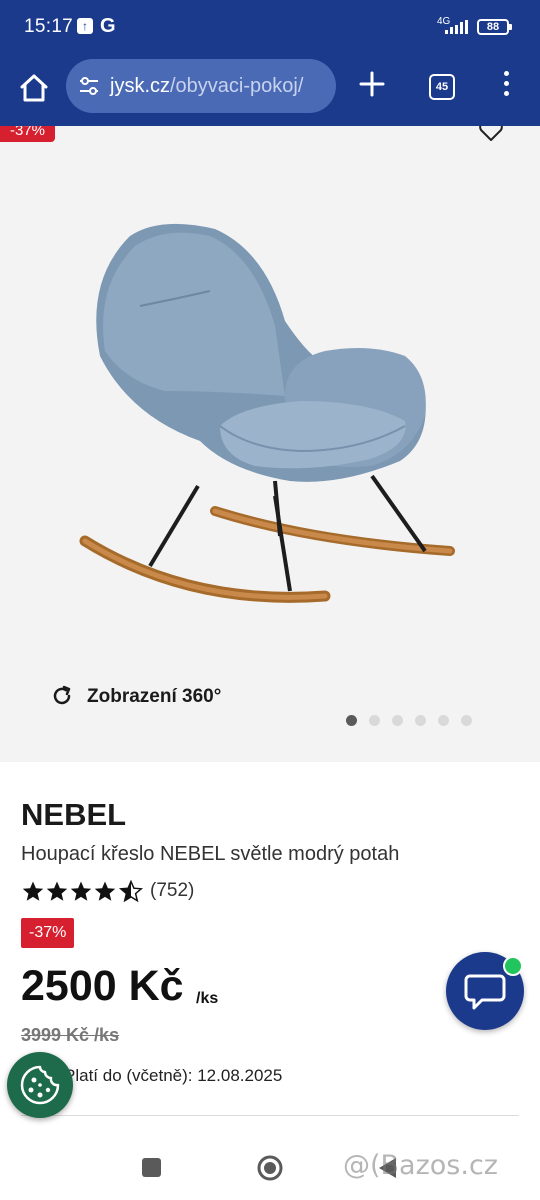  I want to click on cookie-settings-button, so click(40, 1085).